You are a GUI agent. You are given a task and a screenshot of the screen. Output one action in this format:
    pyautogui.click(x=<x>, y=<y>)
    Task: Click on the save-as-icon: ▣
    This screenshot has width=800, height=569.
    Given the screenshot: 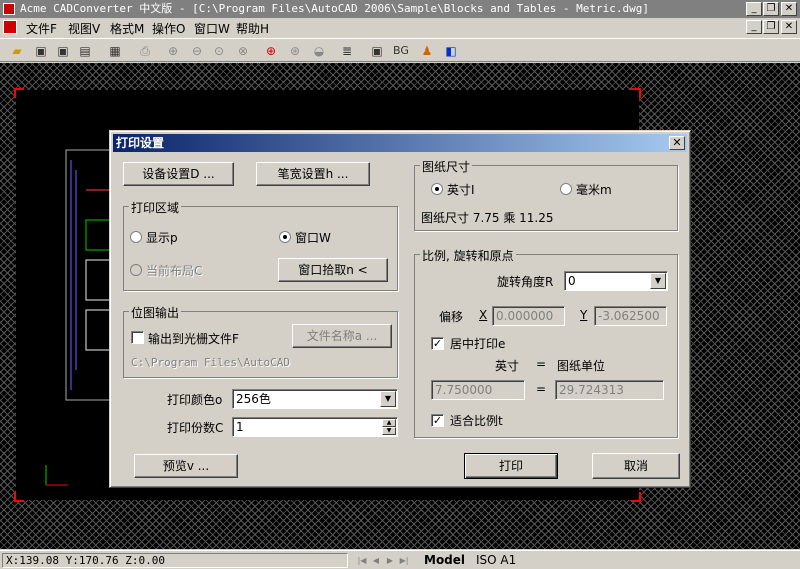 What is the action you would take?
    pyautogui.click(x=63, y=51)
    